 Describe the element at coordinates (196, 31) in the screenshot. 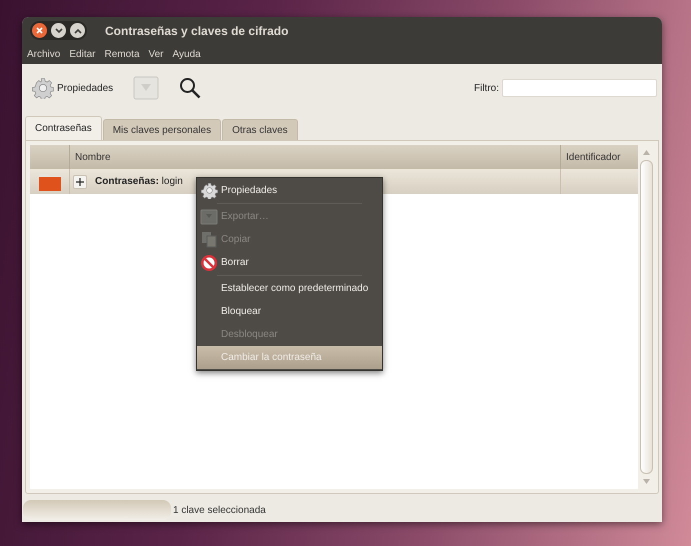

I see `window-title: Contraseñas y claves de cifrado` at that location.